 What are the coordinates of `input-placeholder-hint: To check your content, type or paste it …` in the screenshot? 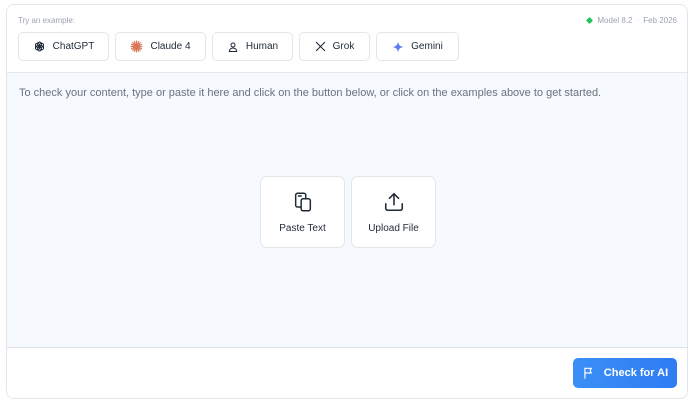 It's located at (310, 93).